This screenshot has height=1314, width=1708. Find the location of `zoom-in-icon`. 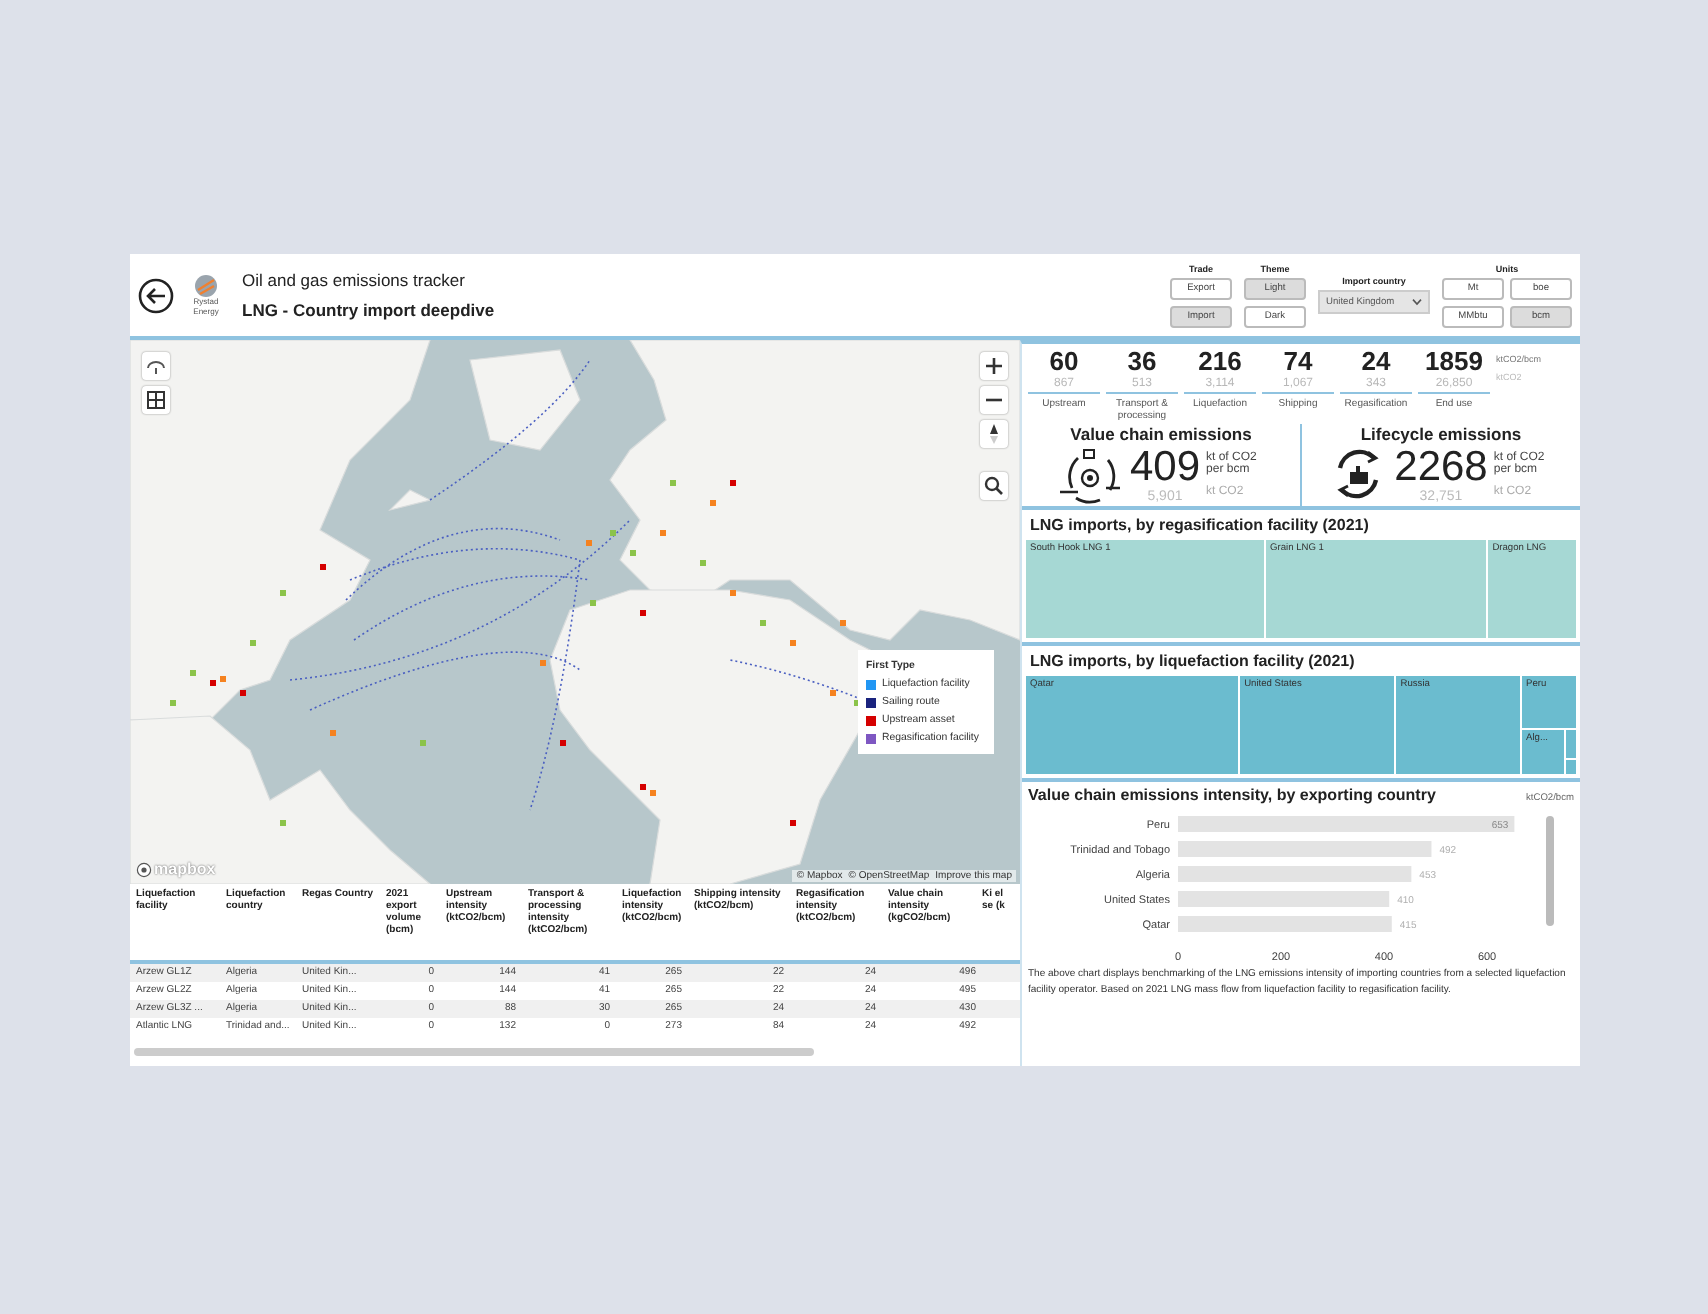

zoom-in-icon is located at coordinates (994, 366).